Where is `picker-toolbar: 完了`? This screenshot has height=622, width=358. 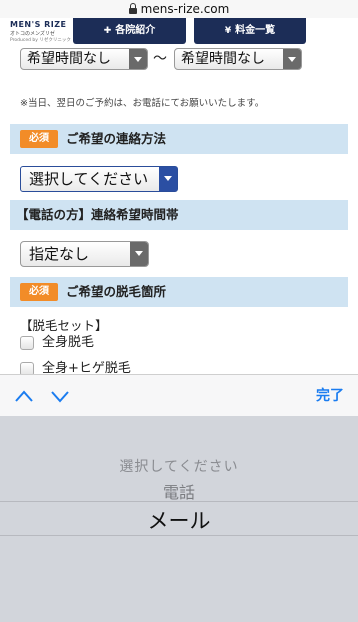
picker-toolbar: 完了 is located at coordinates (179, 395).